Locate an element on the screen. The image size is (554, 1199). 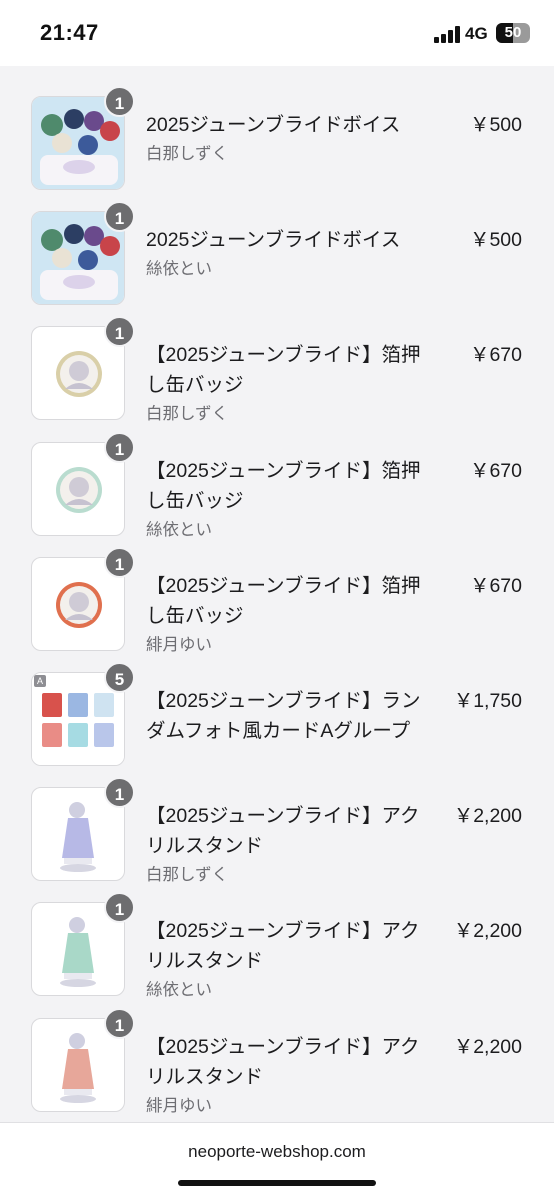
cart-item: 1 【2025ジューンブライド】箔押し缶バッジ白那しずく ￥670 is located at coordinates (277, 373).